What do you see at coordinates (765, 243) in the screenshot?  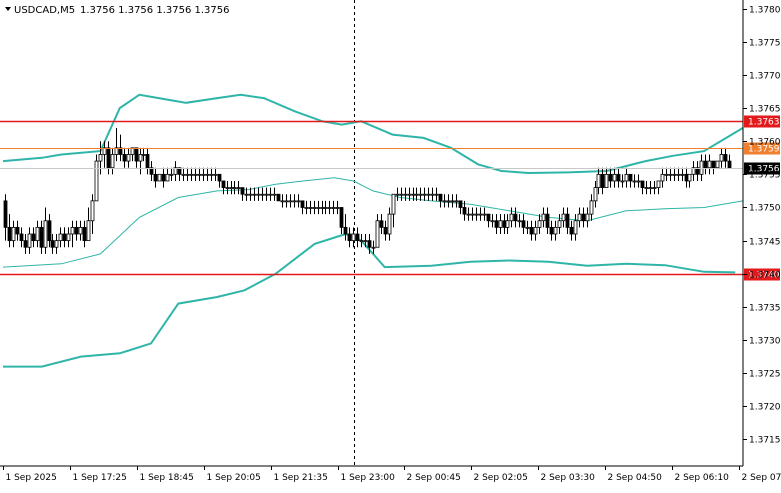 I see `y-tick-label: 1.3745` at bounding box center [765, 243].